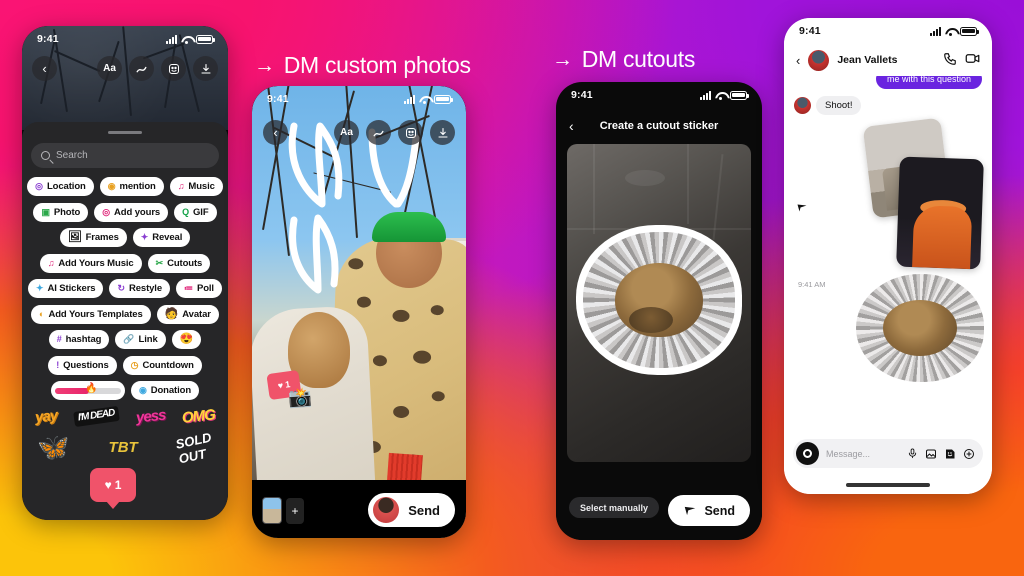 This screenshot has height=576, width=1024. I want to click on arrow-icon: →, so click(562, 59).